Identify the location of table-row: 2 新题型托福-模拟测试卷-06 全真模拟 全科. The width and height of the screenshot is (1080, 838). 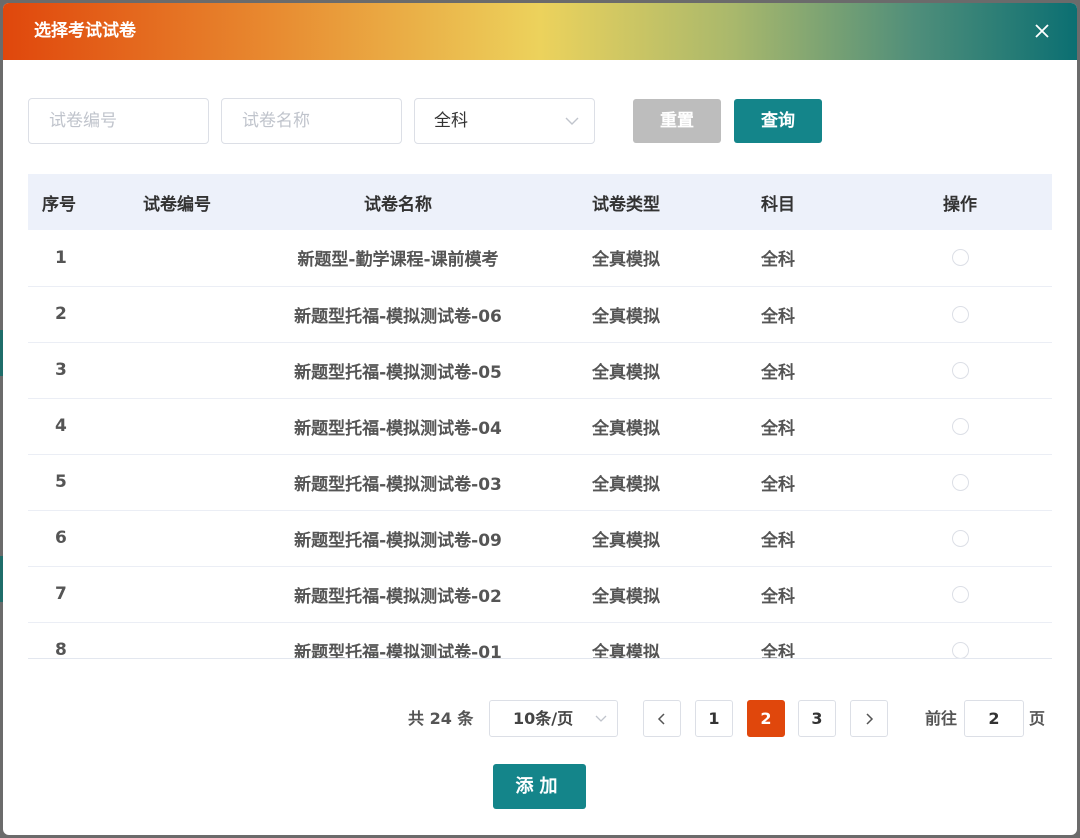
(540, 314).